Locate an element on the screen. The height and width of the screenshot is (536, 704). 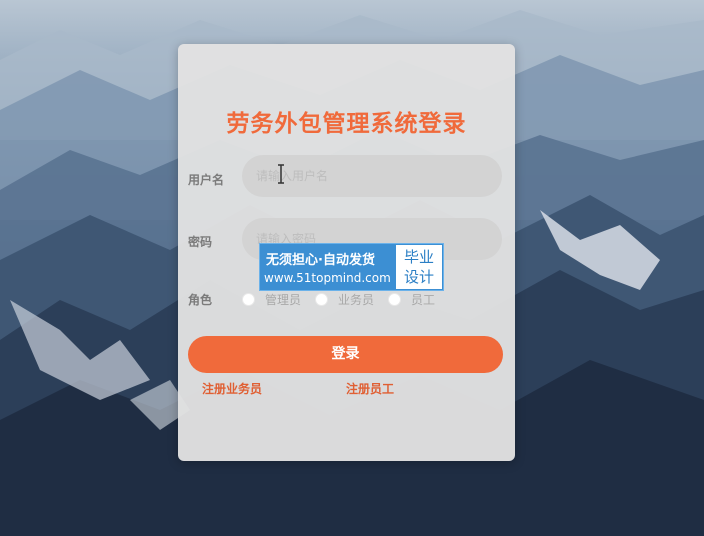
watermark-badge-line2: 设计 is located at coordinates (418, 277).